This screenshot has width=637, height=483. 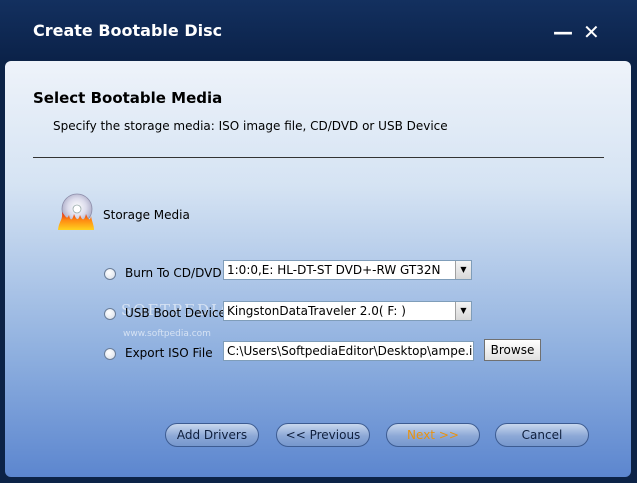 I want to click on burn-cd-radio, so click(x=110, y=274).